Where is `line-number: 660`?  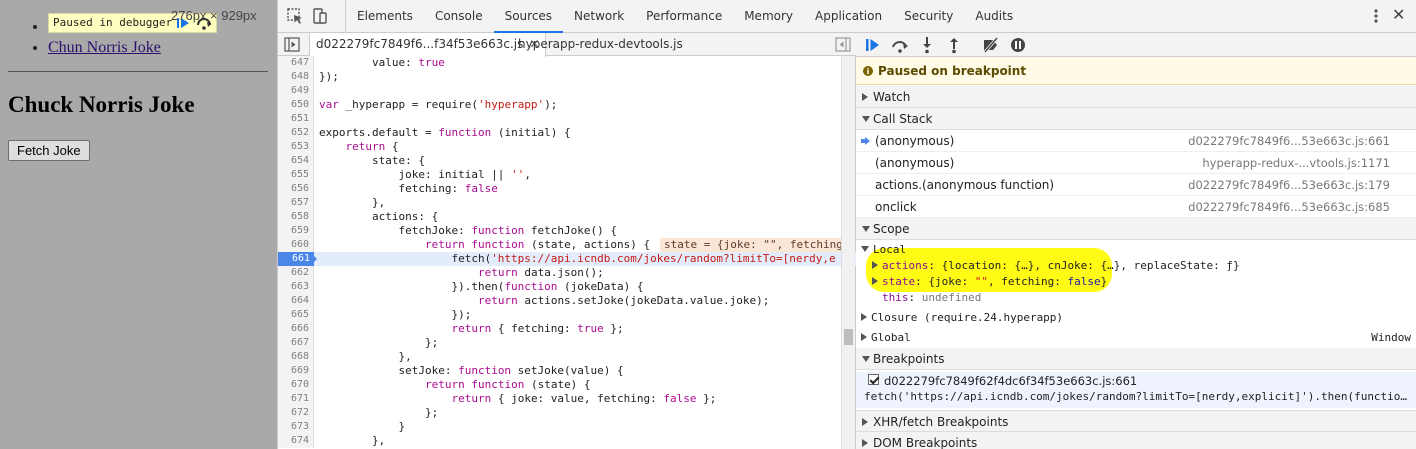
line-number: 660 is located at coordinates (296, 245).